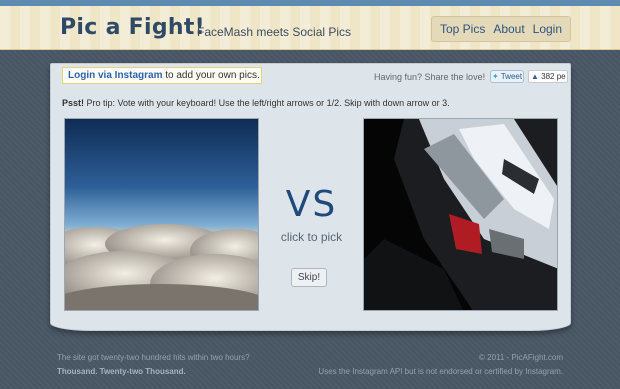 This screenshot has width=620, height=389. I want to click on bird-icon: ✦, so click(495, 76).